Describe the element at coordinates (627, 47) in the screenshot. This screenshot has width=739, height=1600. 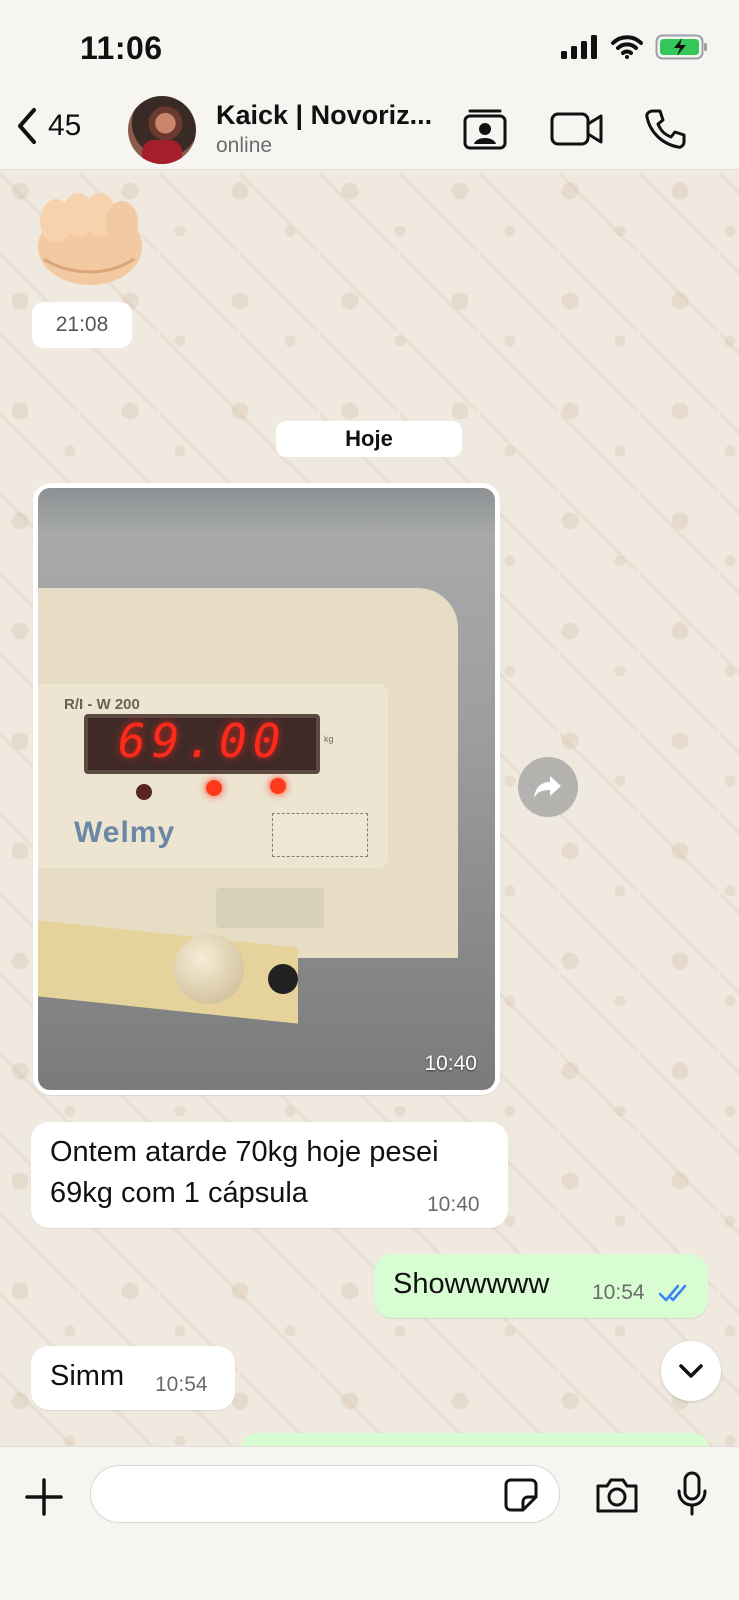
I see `wifi-icon` at that location.